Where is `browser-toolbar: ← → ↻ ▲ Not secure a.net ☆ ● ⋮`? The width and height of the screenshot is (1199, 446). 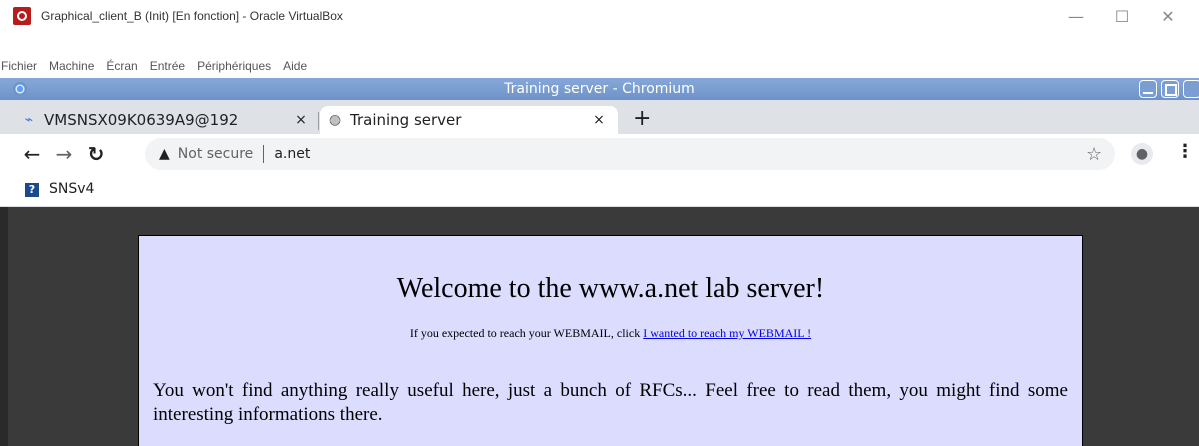 browser-toolbar: ← → ↻ ▲ Not secure a.net ☆ ● ⋮ is located at coordinates (599, 154).